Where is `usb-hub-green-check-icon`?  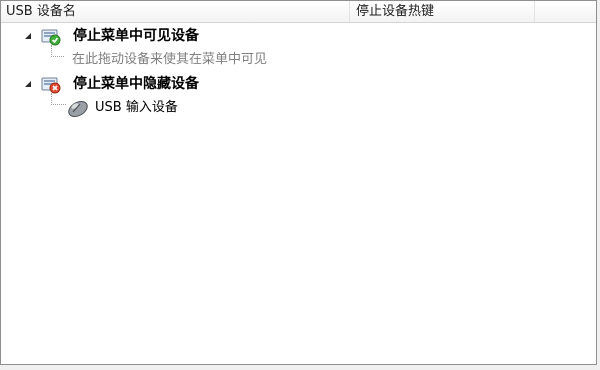
usb-hub-green-check-icon is located at coordinates (51, 37).